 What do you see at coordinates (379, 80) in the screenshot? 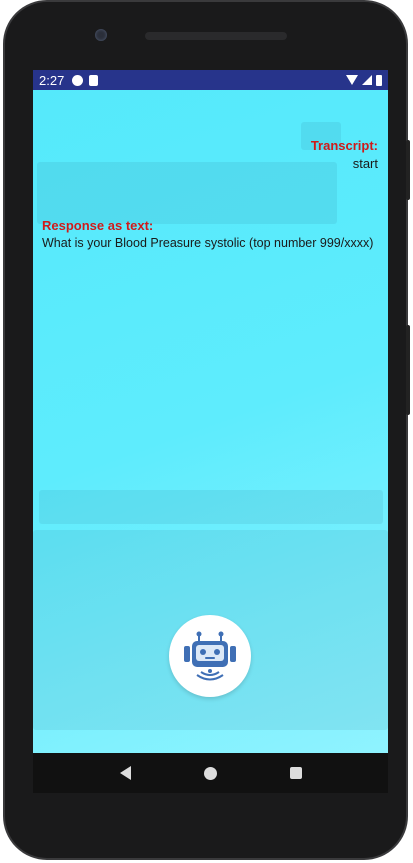
I see `battery-icon` at bounding box center [379, 80].